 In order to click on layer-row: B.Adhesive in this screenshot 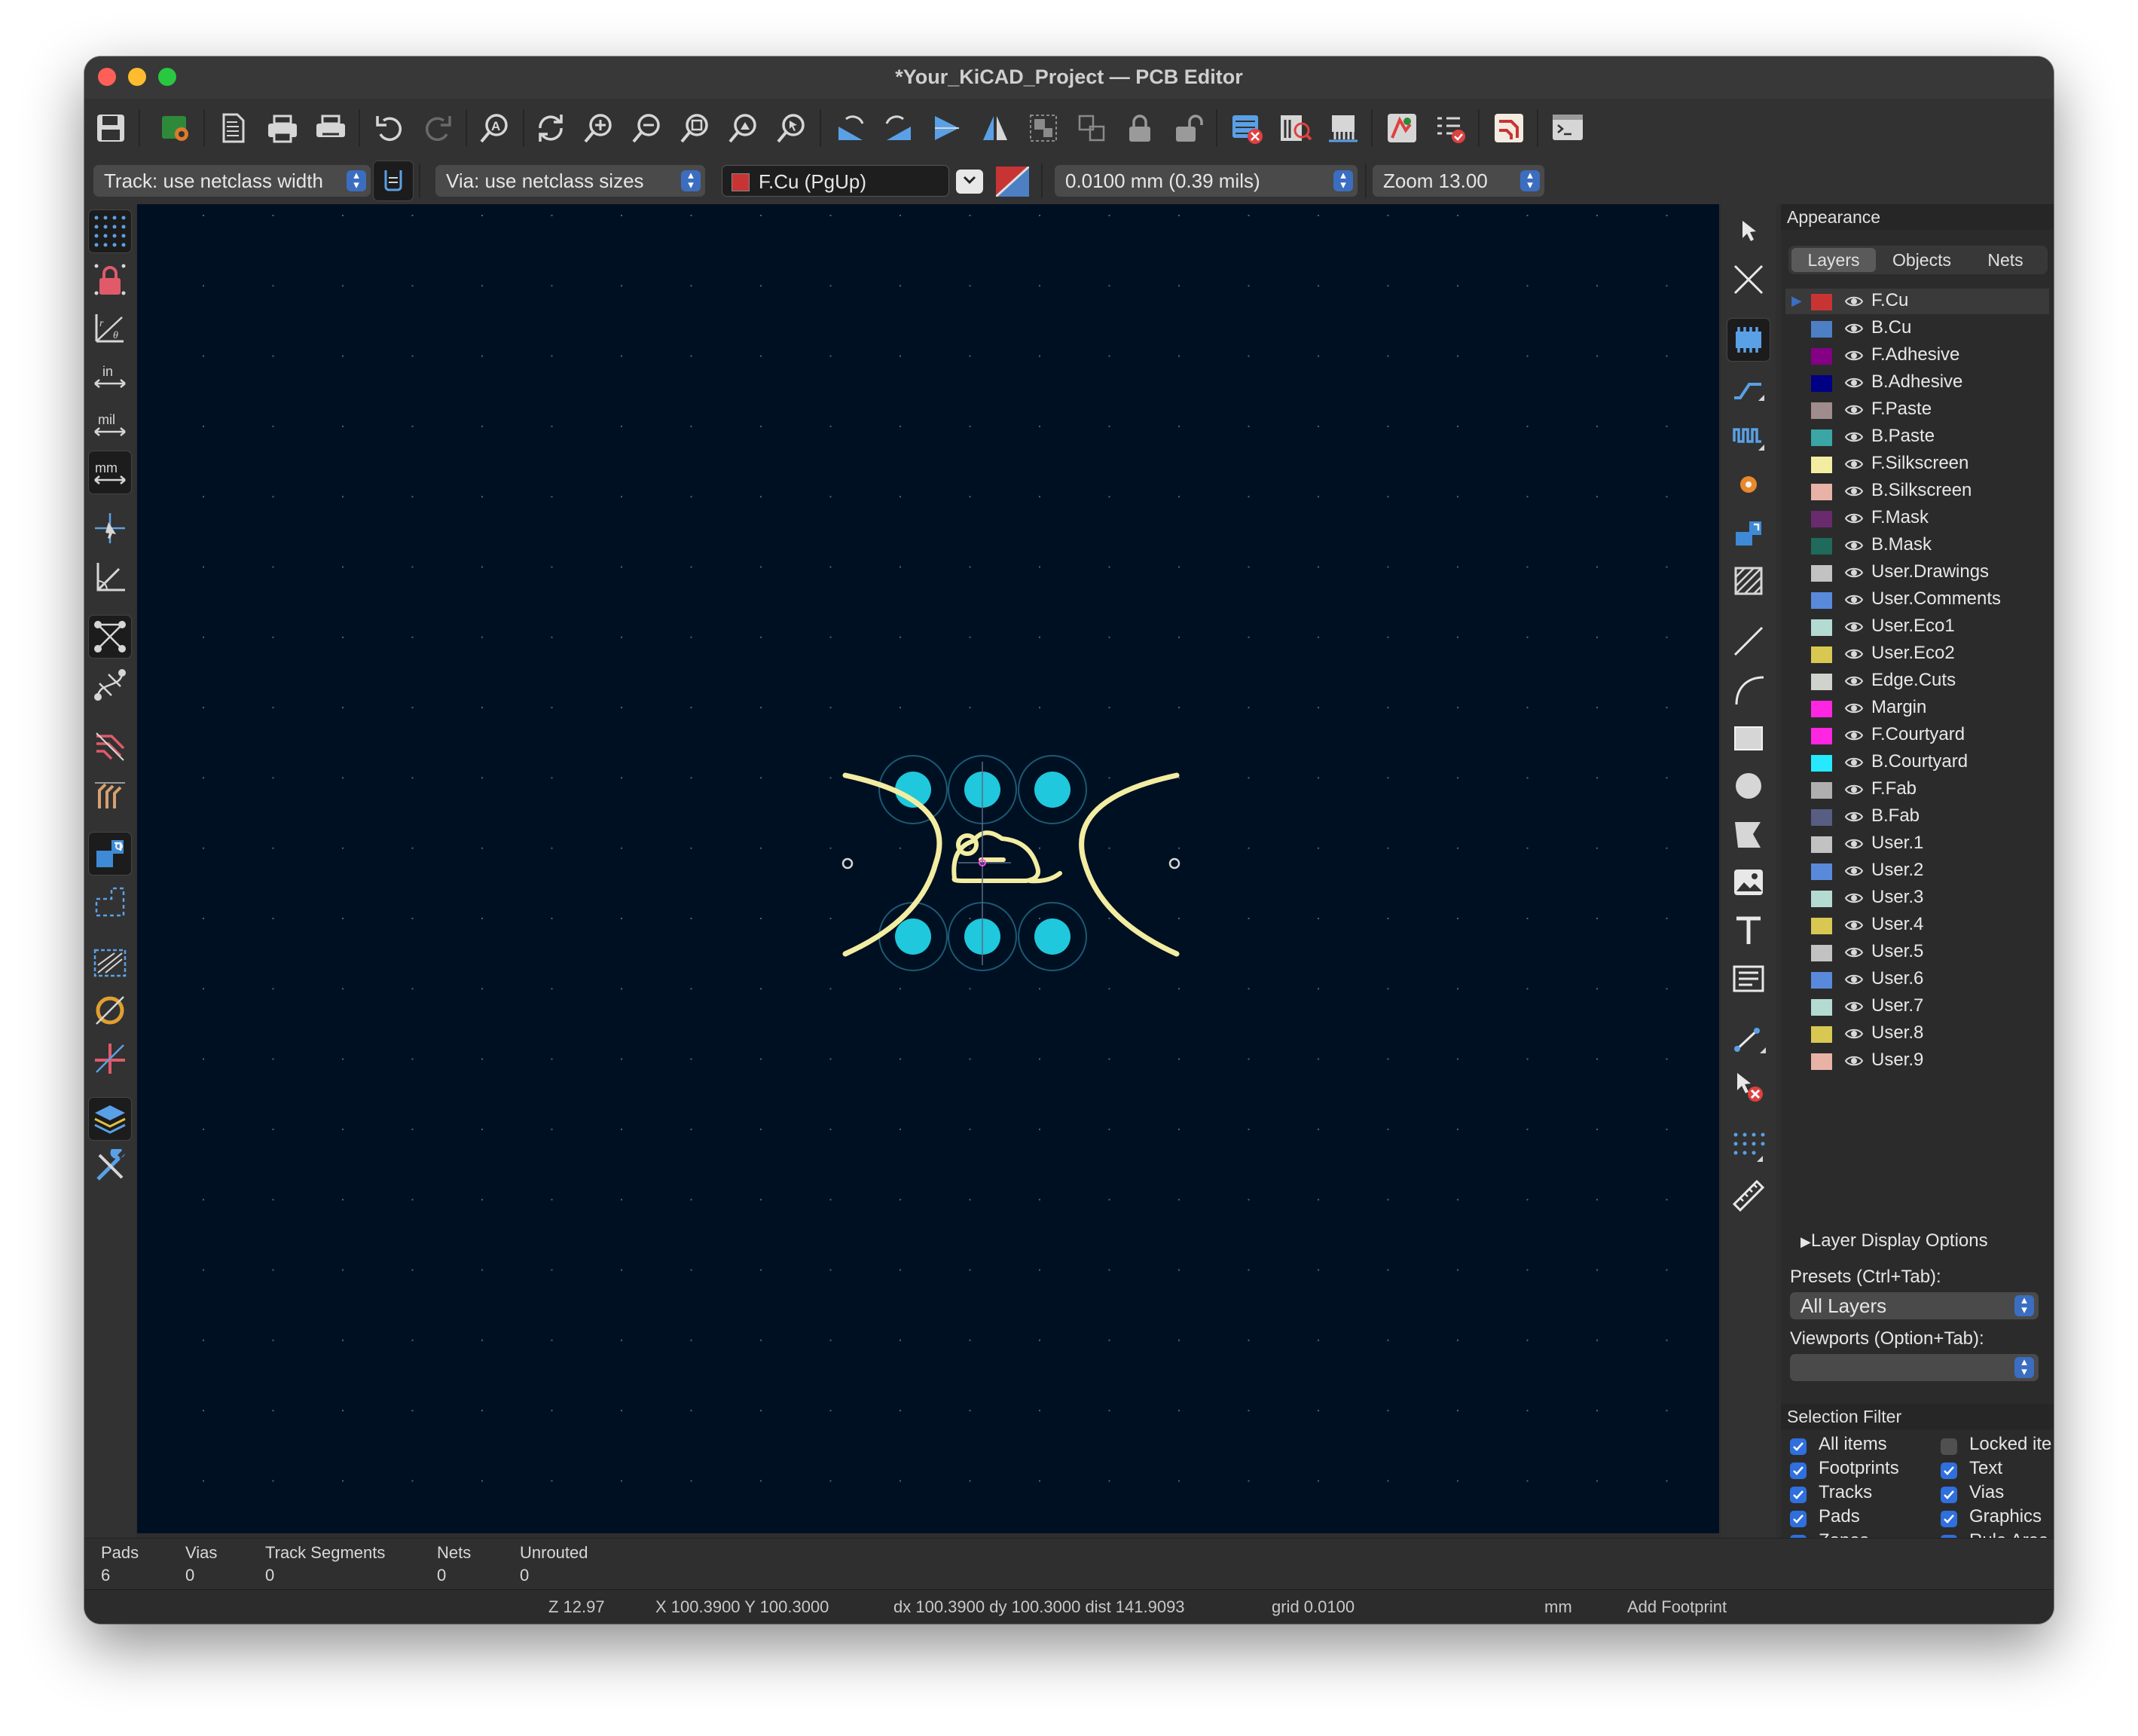, I will do `click(1917, 383)`.